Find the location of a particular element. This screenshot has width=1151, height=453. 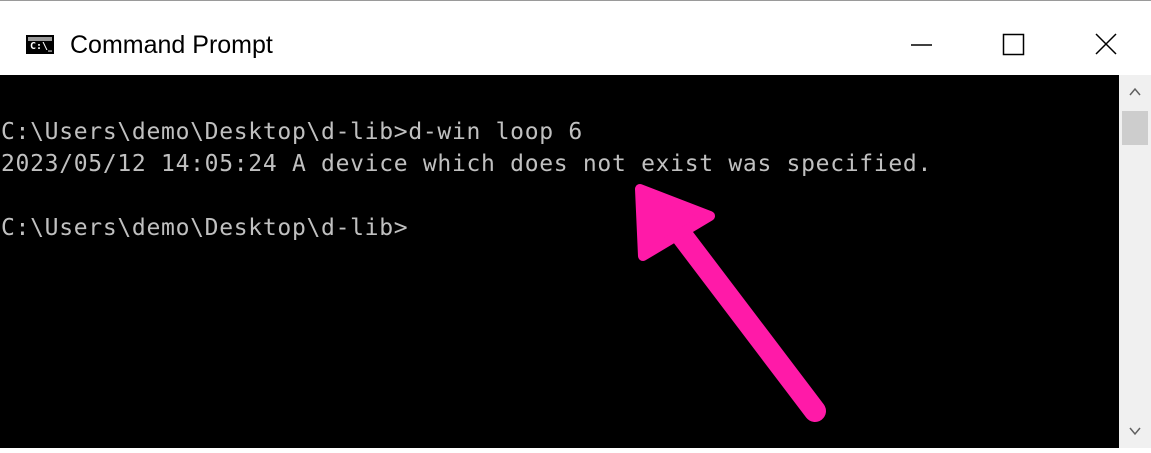

console-line-prompt: C:\Users\demo\Desktop\d-lib> is located at coordinates (205, 228).